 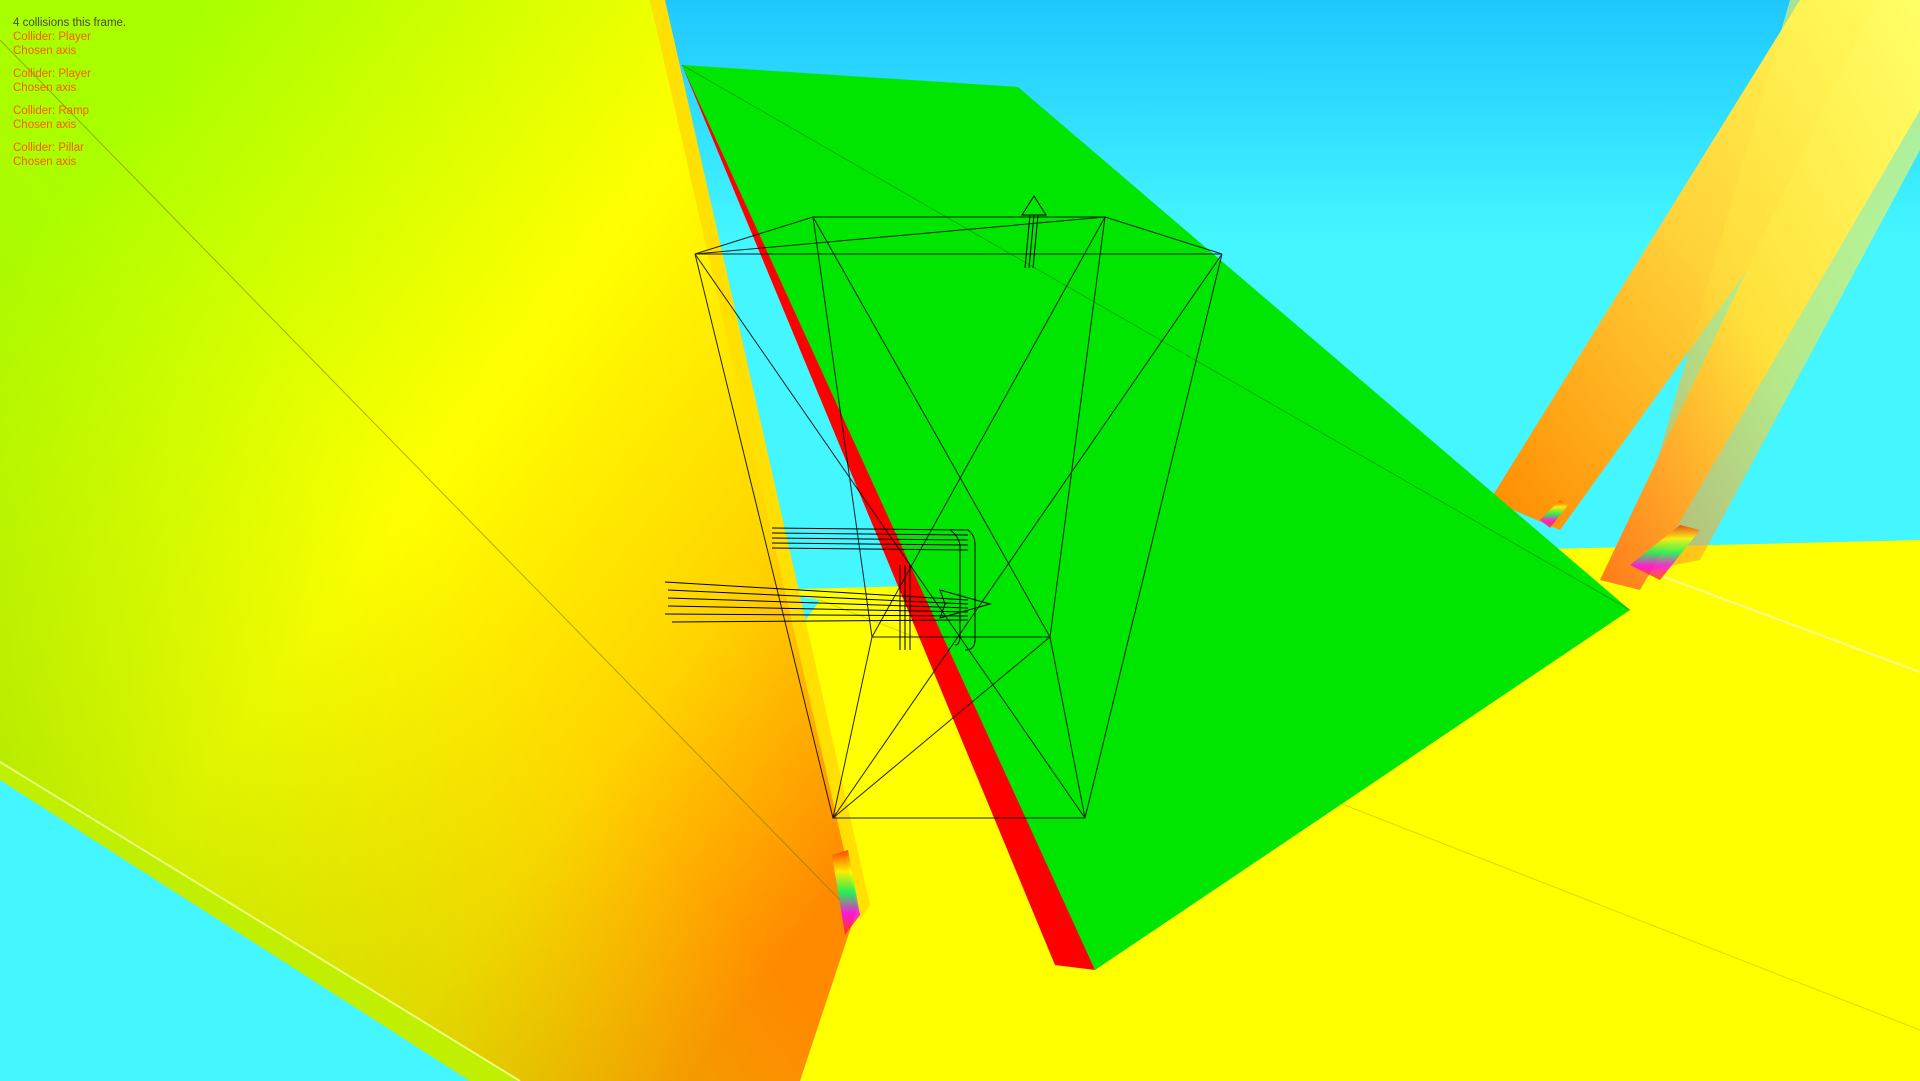 I want to click on collision-count-text: 4 collisions this frame., so click(x=70, y=23).